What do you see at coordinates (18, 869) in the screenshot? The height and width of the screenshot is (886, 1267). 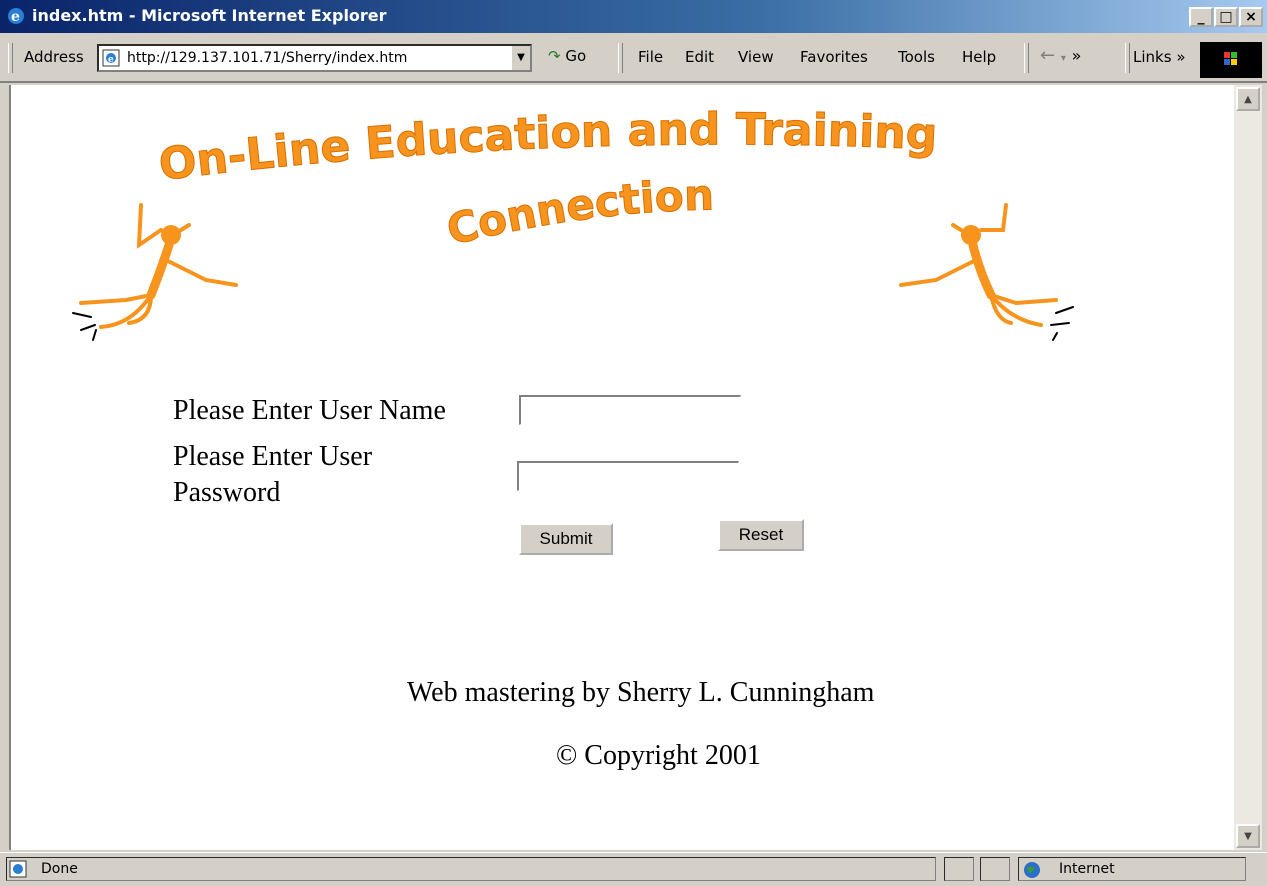 I see `ie-page-icon` at bounding box center [18, 869].